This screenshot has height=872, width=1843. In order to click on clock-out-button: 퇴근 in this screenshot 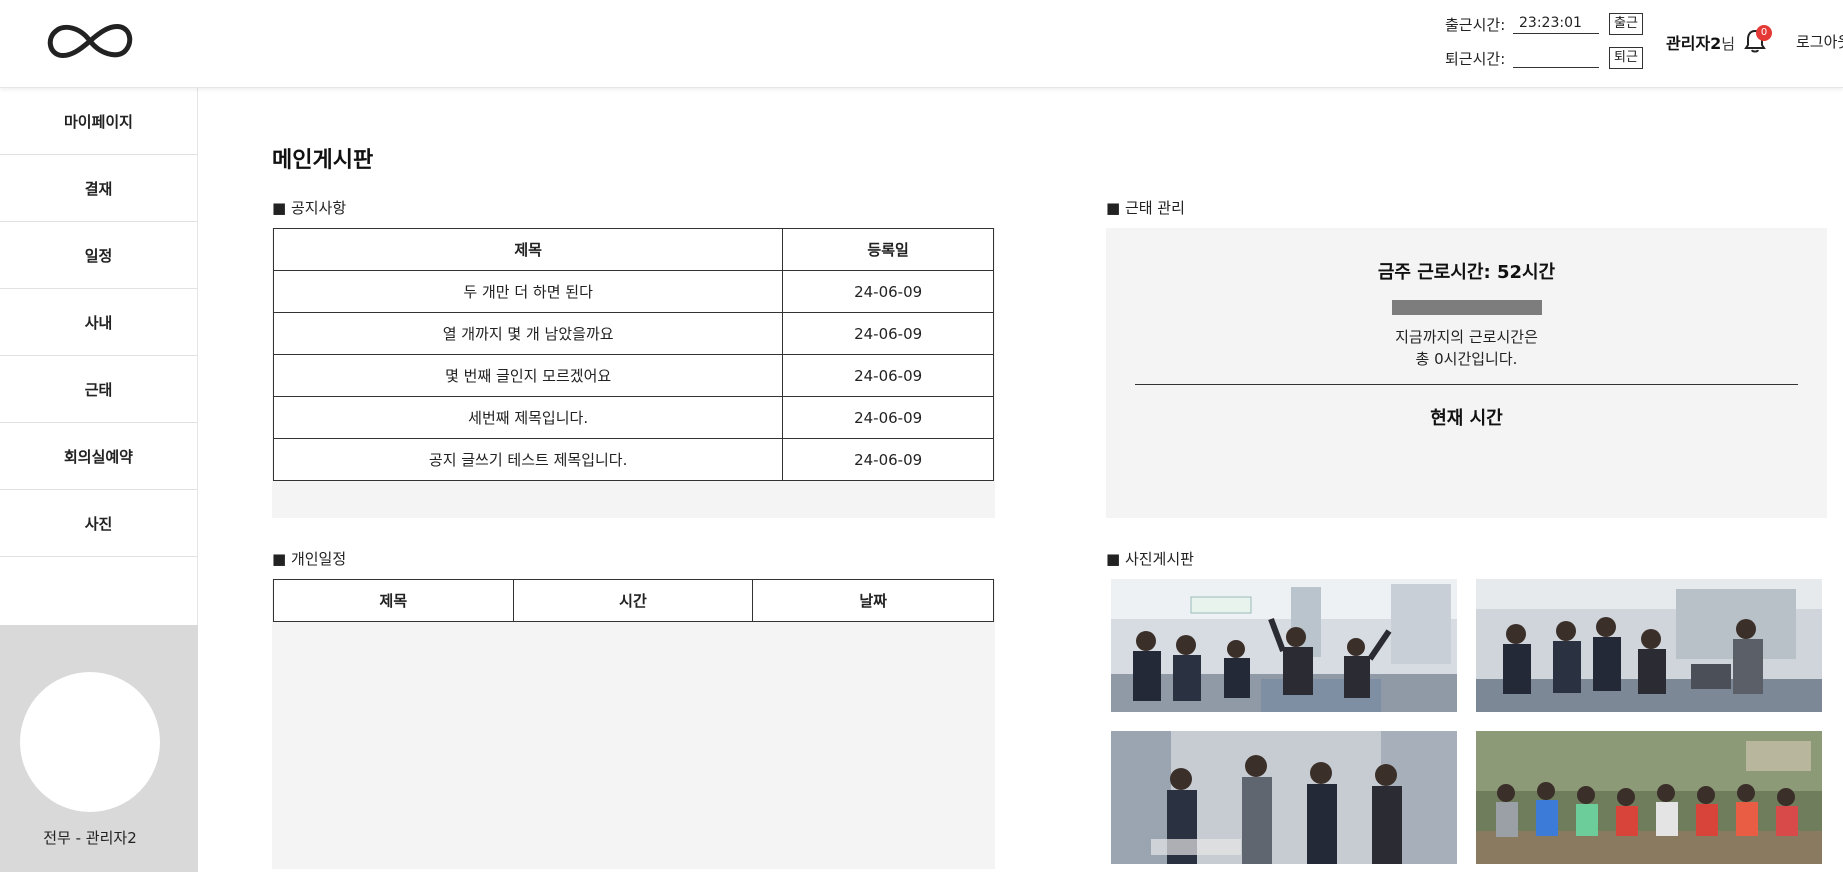, I will do `click(1626, 58)`.